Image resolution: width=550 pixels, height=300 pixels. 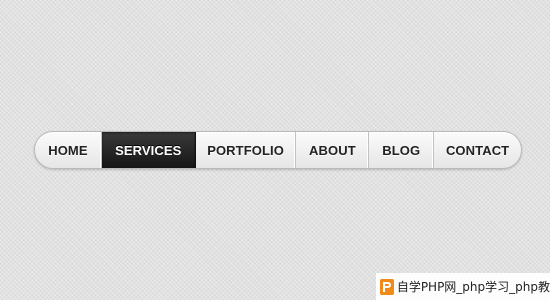 I want to click on nav-item-blog: BLOG, so click(x=402, y=150).